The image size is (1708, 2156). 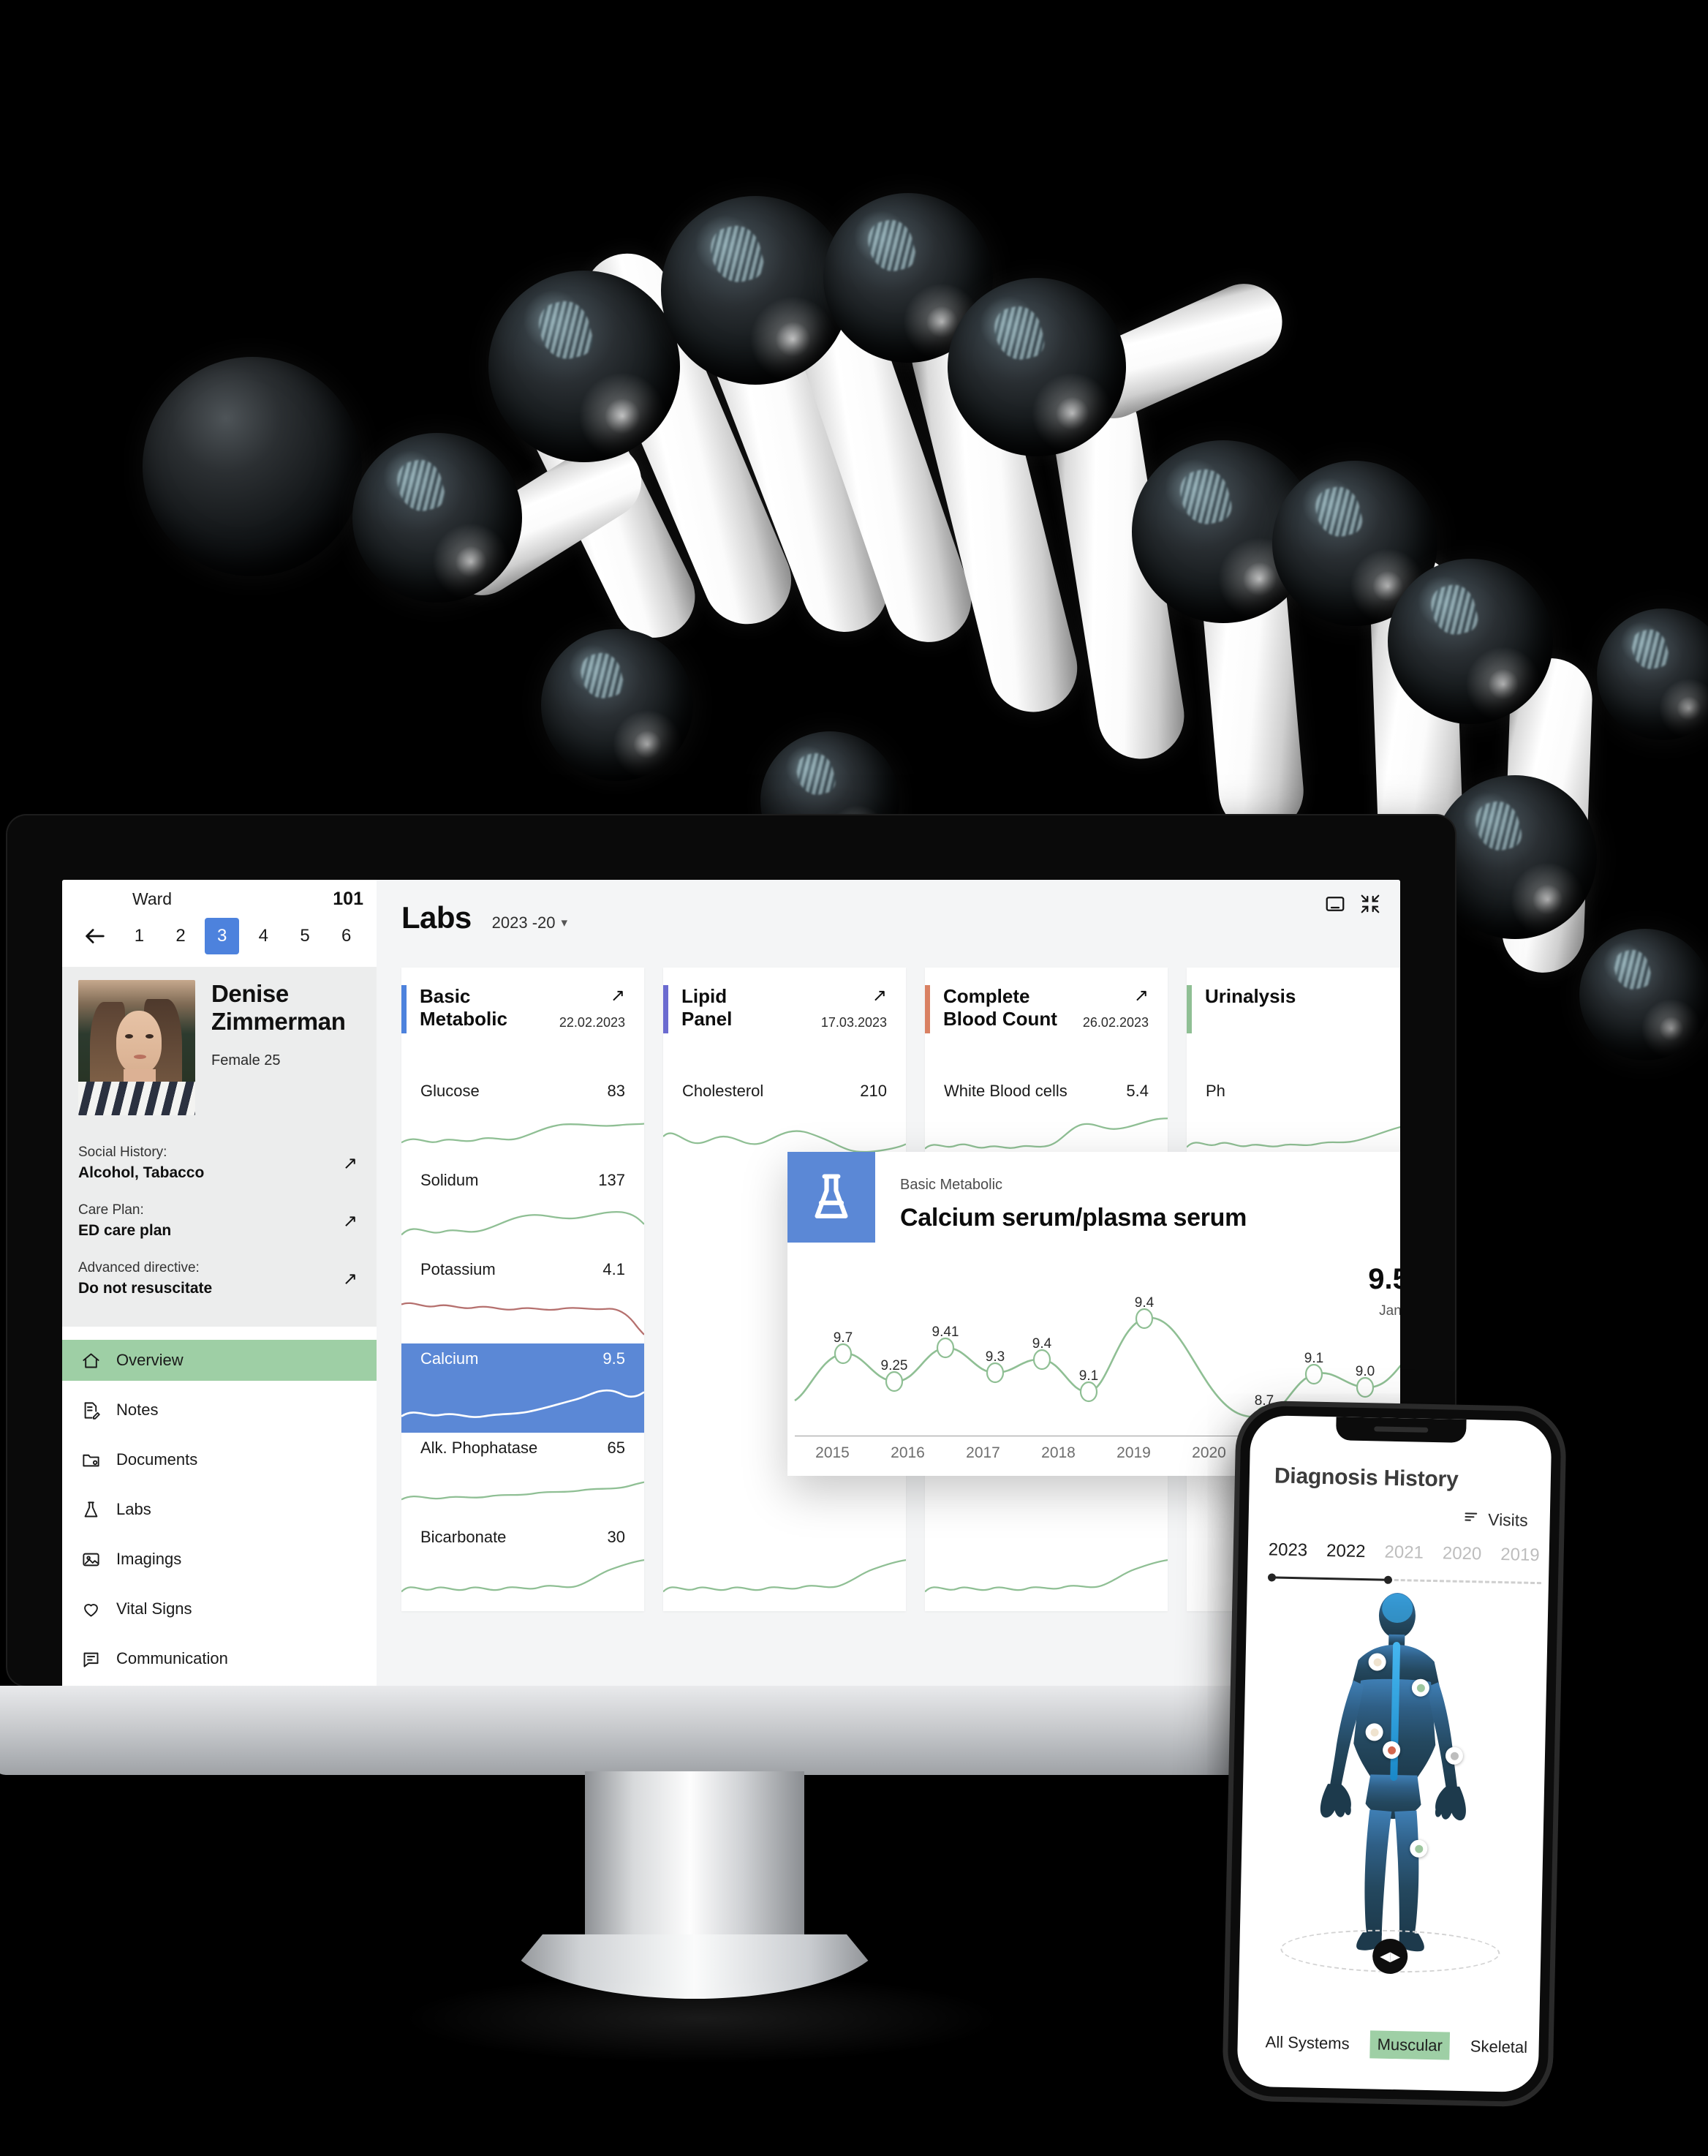 What do you see at coordinates (219, 1459) in the screenshot?
I see `sidebar-item-documents: Documents` at bounding box center [219, 1459].